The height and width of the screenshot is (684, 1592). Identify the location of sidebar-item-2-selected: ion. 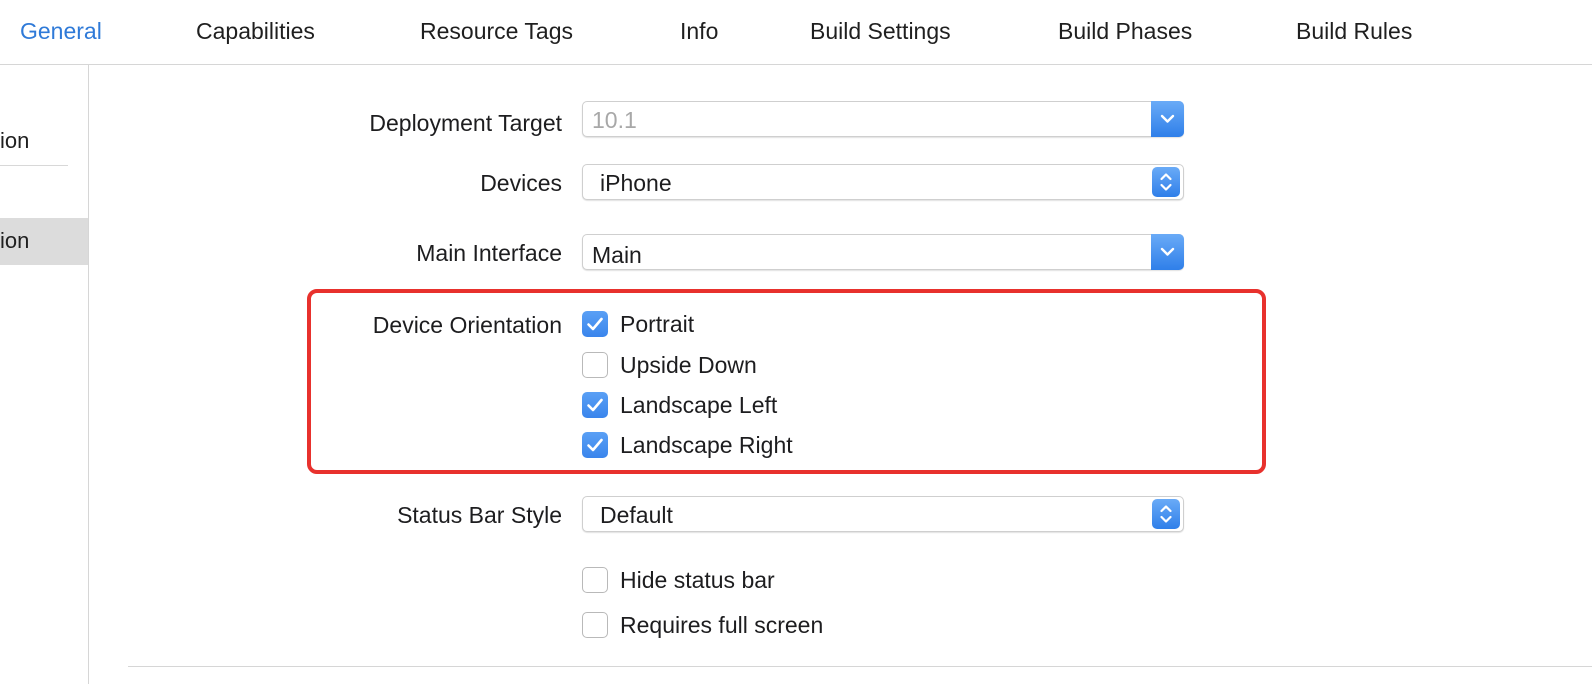
(44, 241).